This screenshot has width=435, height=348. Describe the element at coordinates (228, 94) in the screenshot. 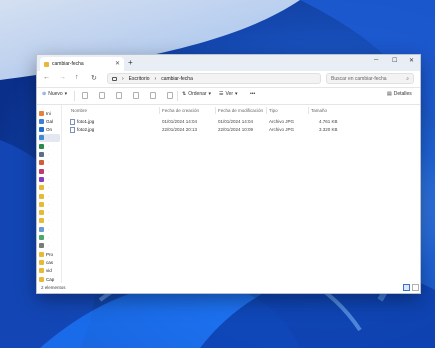

I see `view-button: ☰ Ver ▾` at that location.